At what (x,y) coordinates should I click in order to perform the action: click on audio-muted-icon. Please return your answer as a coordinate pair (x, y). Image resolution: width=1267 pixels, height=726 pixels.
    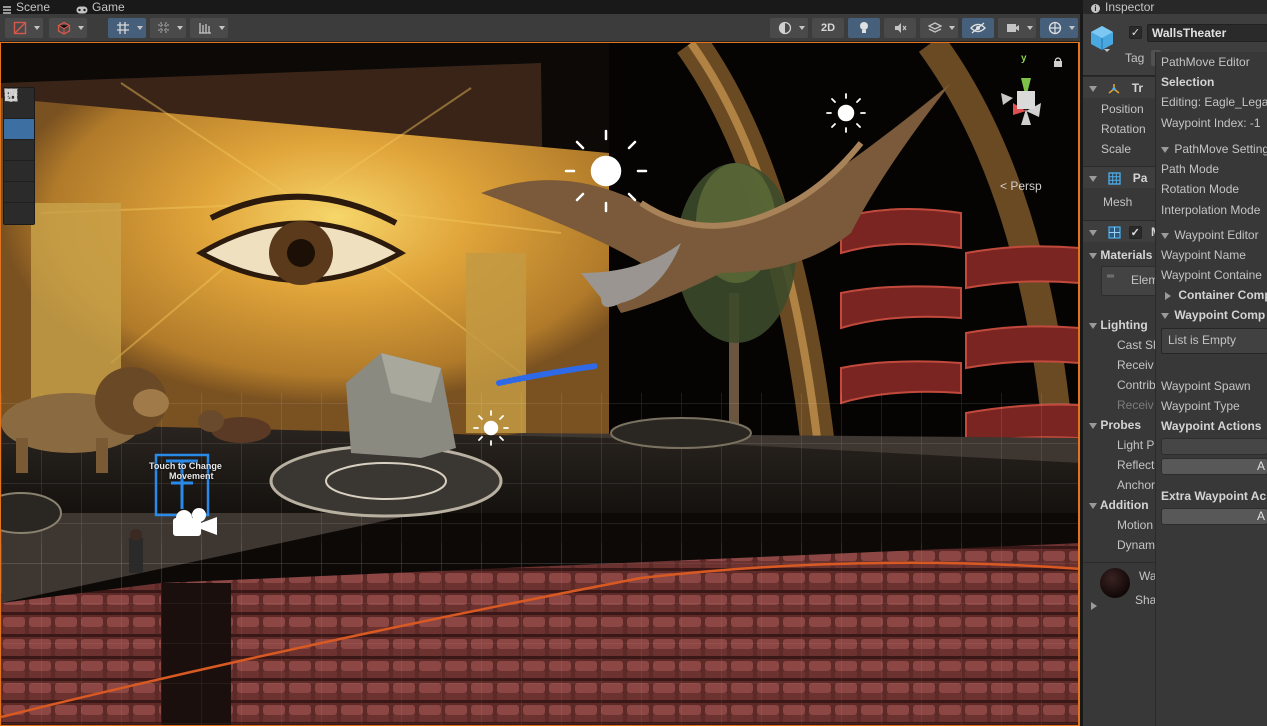
    Looking at the image, I should click on (901, 28).